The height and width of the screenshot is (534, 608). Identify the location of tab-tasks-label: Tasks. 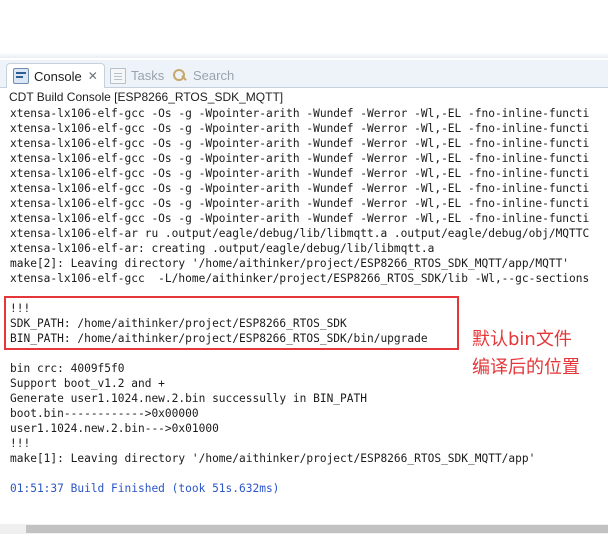
(148, 75).